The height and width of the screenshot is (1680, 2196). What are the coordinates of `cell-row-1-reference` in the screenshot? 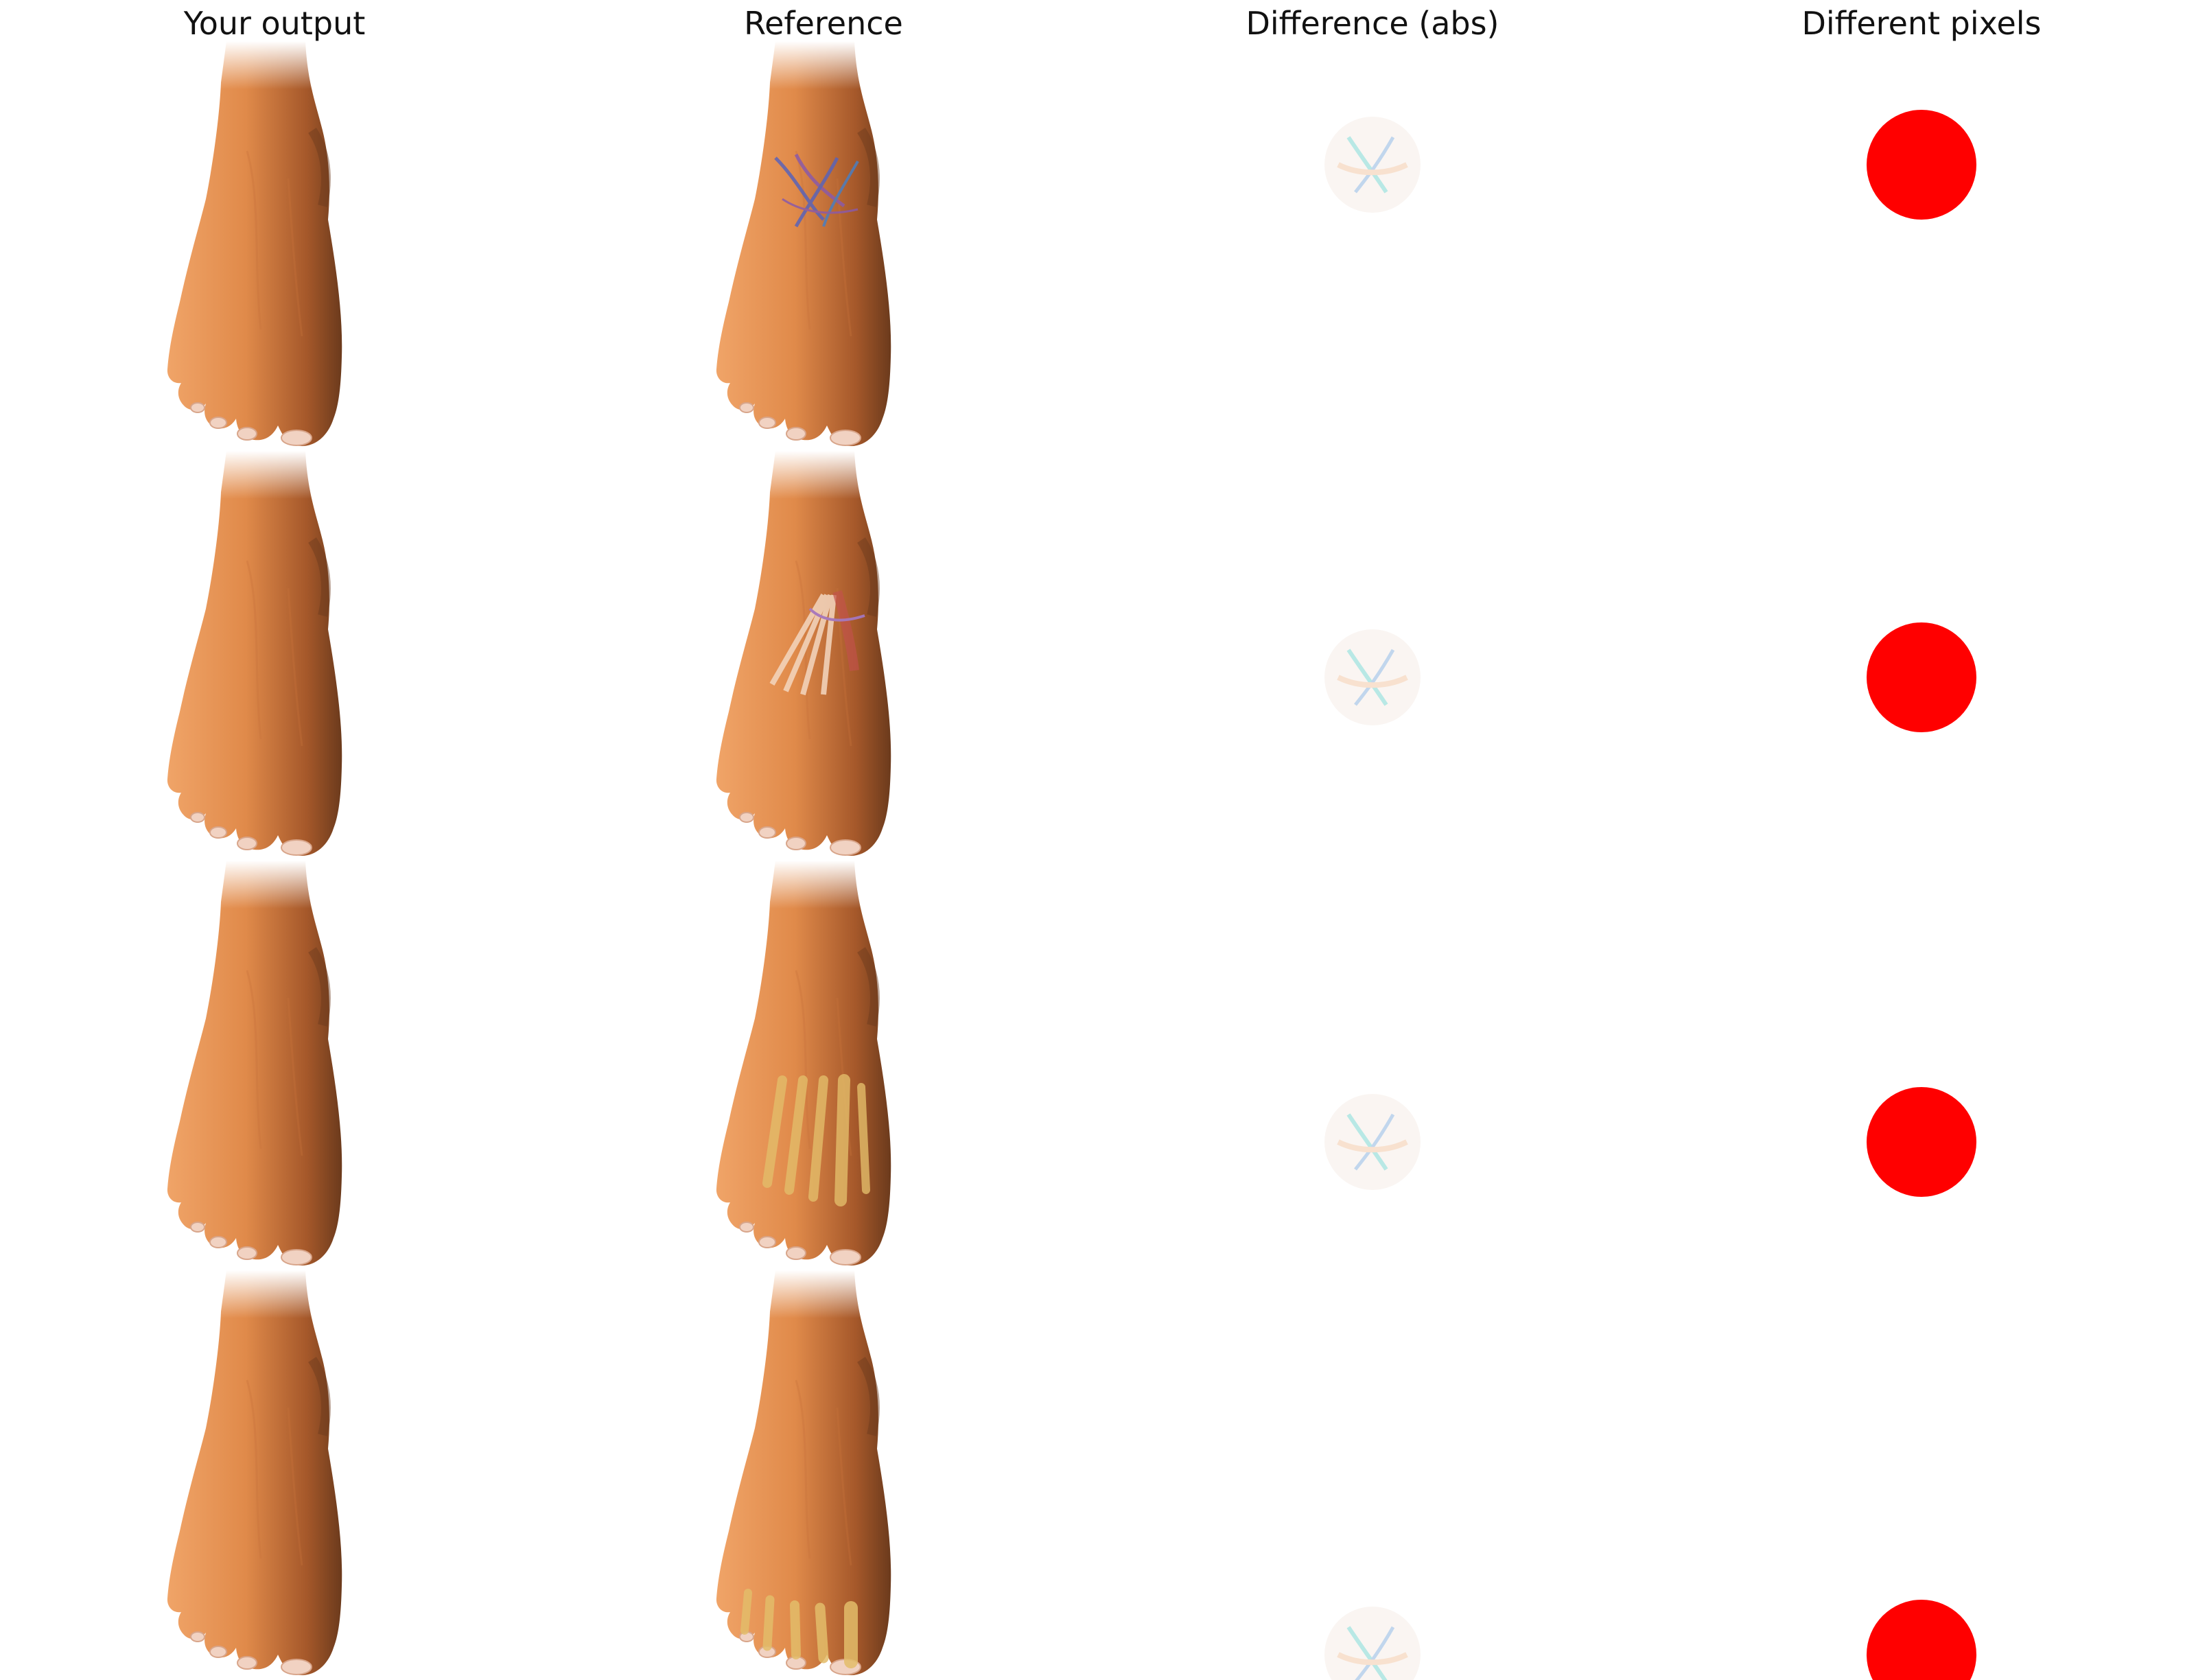 It's located at (823, 246).